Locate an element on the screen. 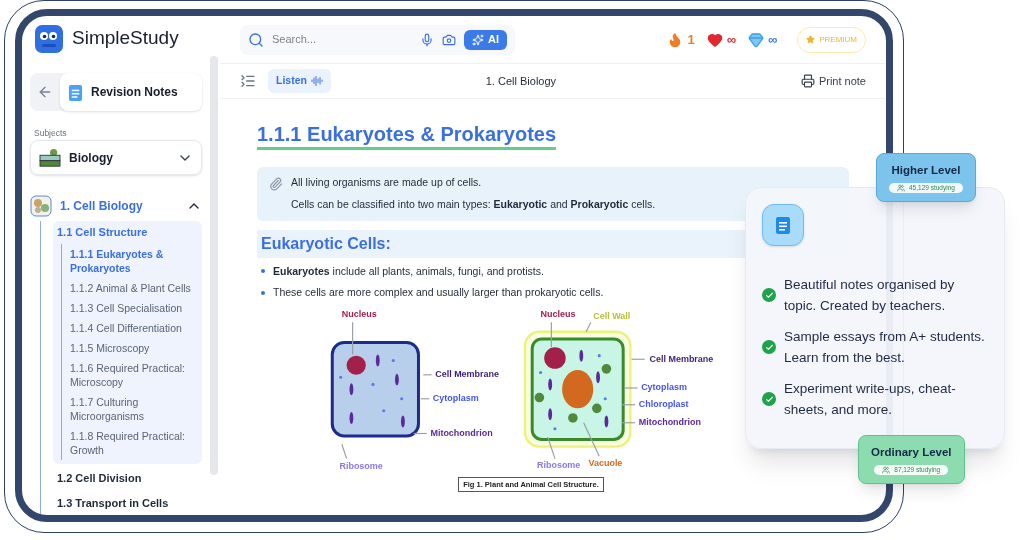 This screenshot has width=1020, height=540. collapse-sidebar-icon is located at coordinates (248, 81).